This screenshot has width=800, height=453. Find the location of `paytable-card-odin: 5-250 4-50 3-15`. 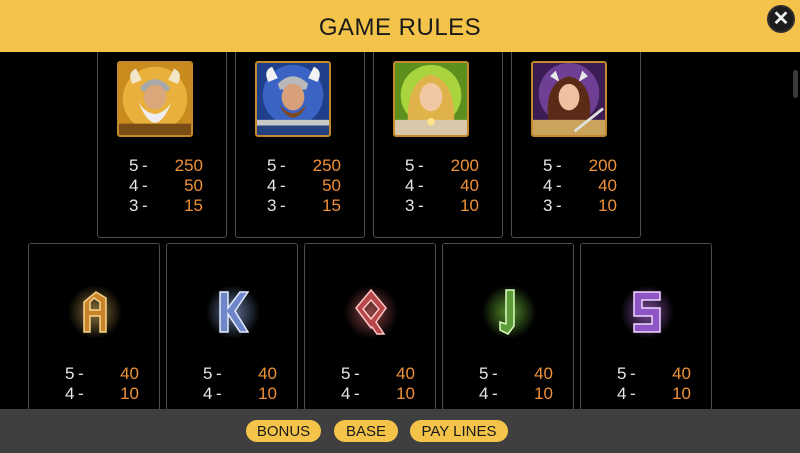

paytable-card-odin: 5-250 4-50 3-15 is located at coordinates (162, 145).